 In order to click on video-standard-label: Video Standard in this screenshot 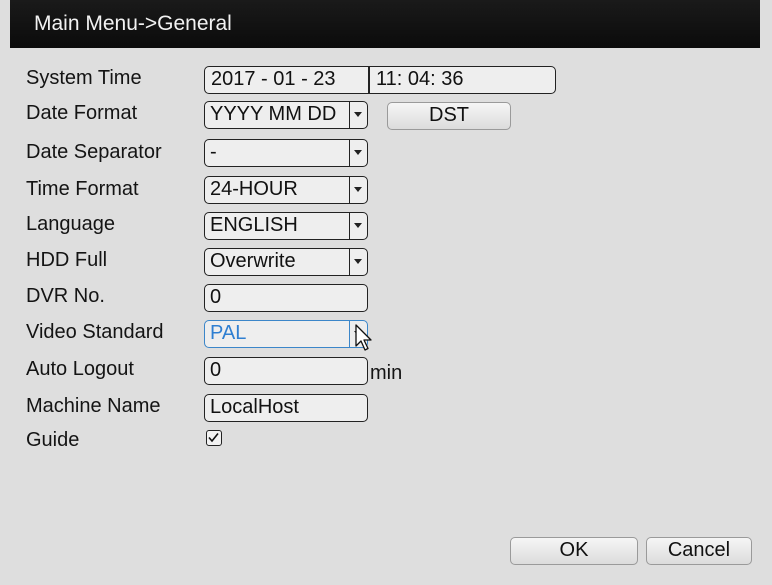, I will do `click(95, 332)`.